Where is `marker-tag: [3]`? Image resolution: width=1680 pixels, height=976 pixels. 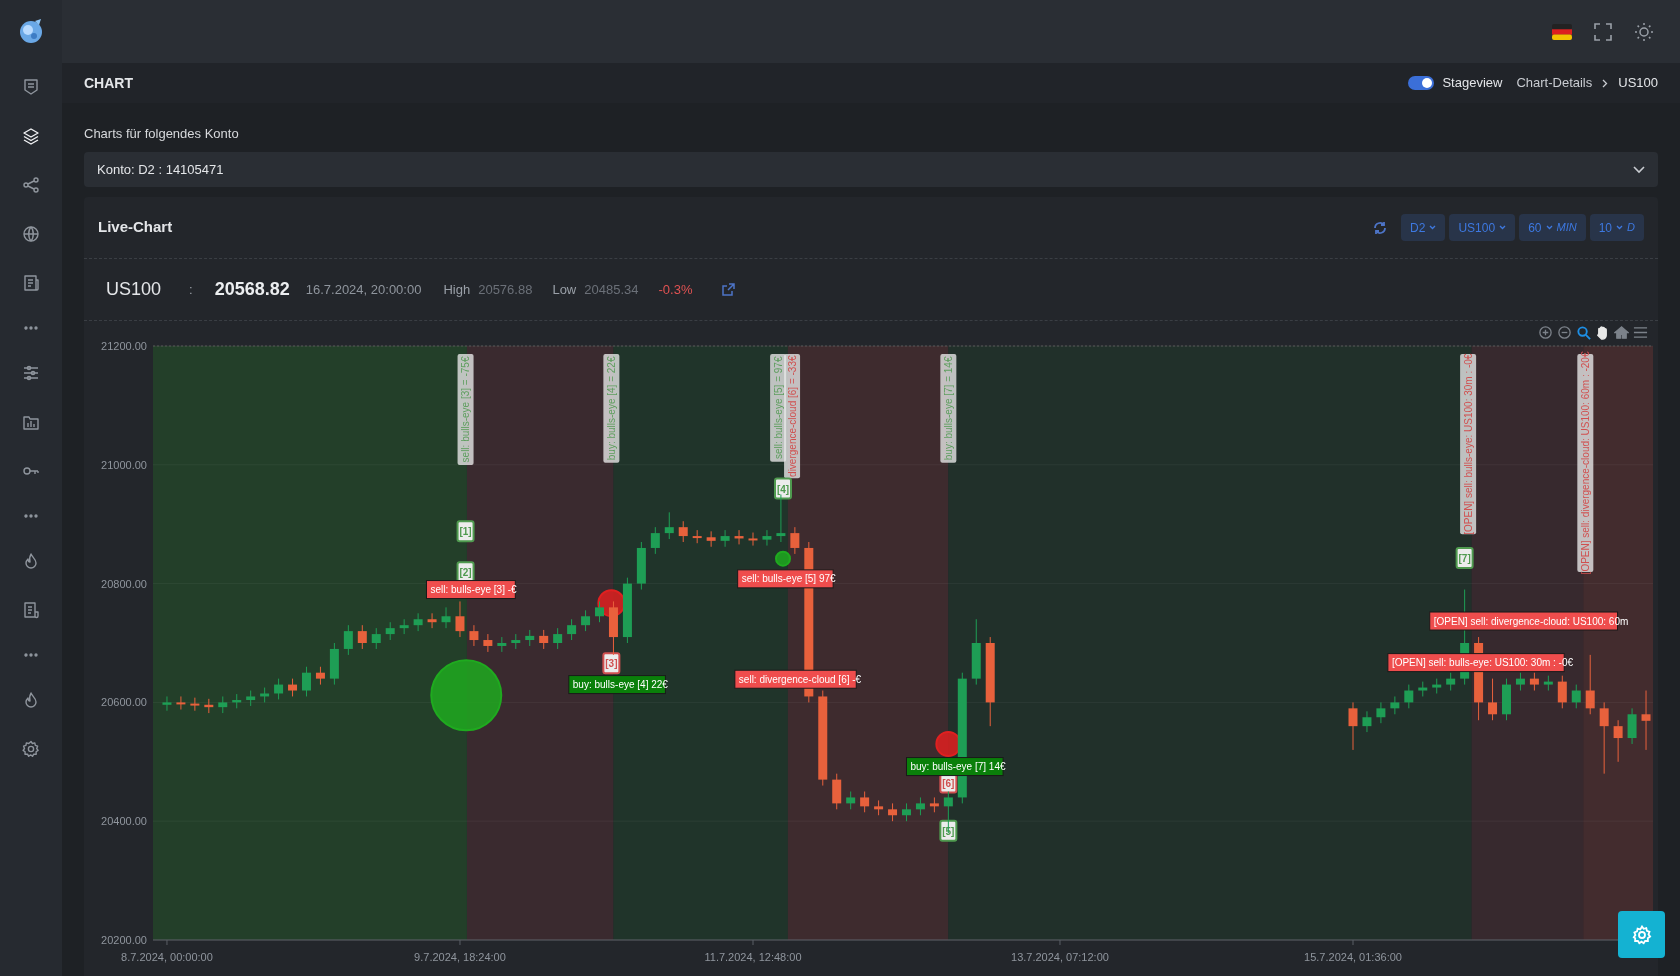
marker-tag: [3] is located at coordinates (611, 663).